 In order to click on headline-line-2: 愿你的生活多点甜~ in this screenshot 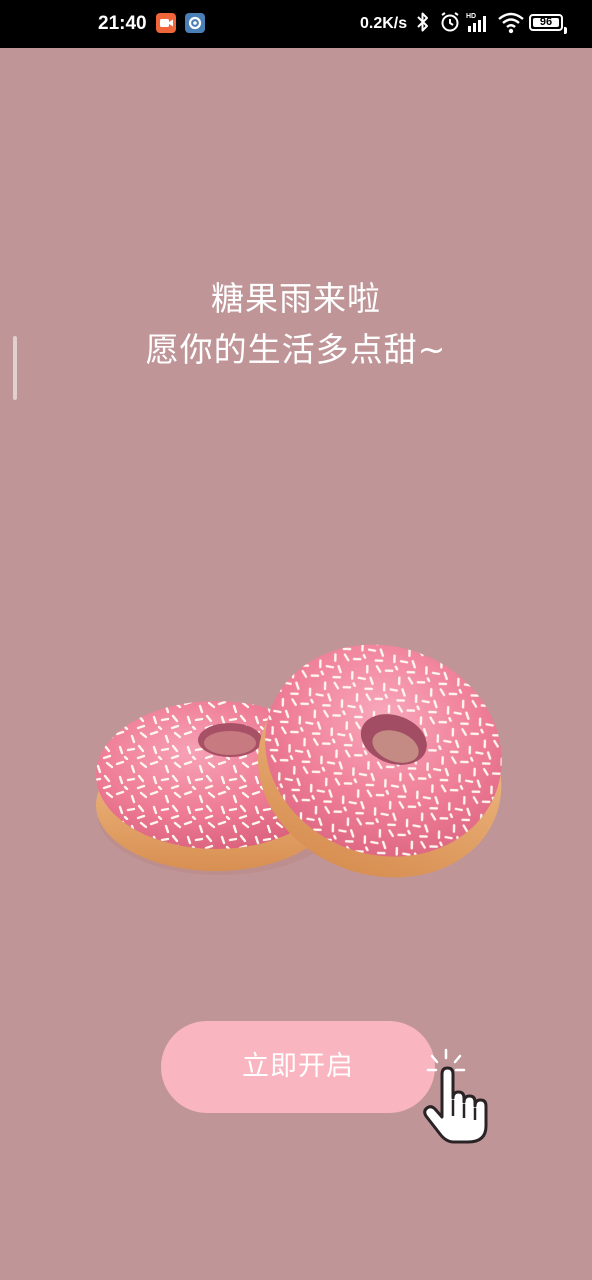, I will do `click(296, 349)`.